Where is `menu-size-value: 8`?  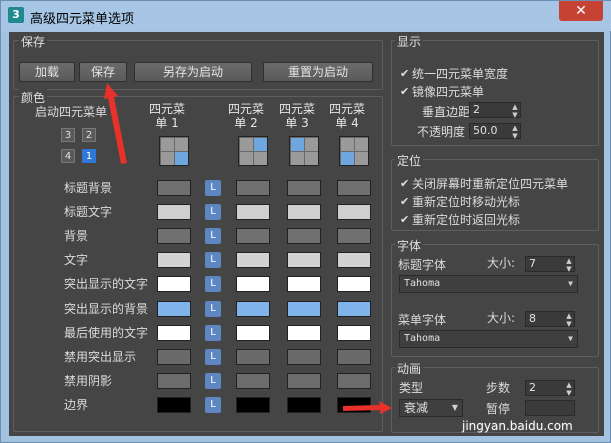
menu-size-value: 8 is located at coordinates (532, 318).